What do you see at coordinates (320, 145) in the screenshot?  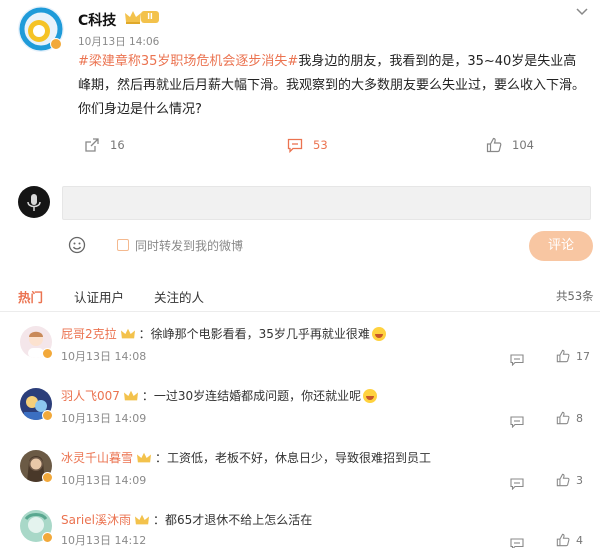 I see `comment-count: 53` at bounding box center [320, 145].